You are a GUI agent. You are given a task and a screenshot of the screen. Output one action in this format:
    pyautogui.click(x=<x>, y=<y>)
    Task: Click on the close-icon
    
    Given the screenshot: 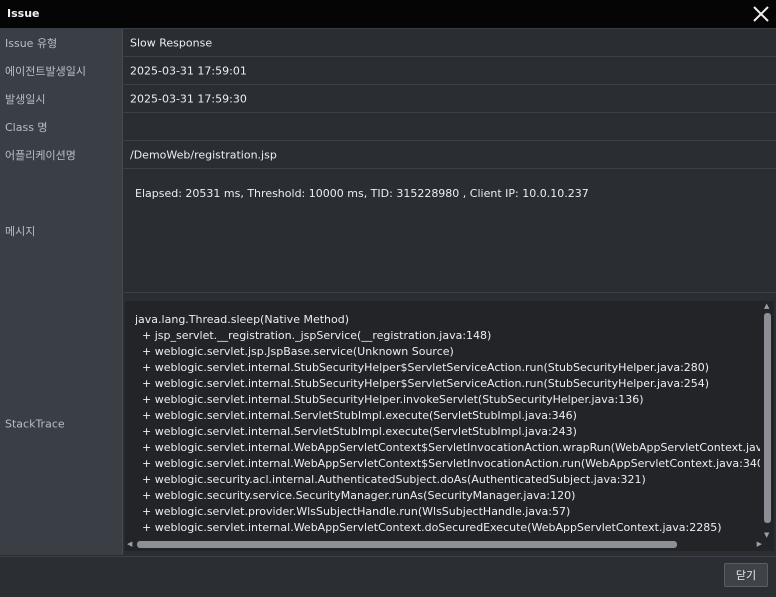 What is the action you would take?
    pyautogui.click(x=761, y=14)
    